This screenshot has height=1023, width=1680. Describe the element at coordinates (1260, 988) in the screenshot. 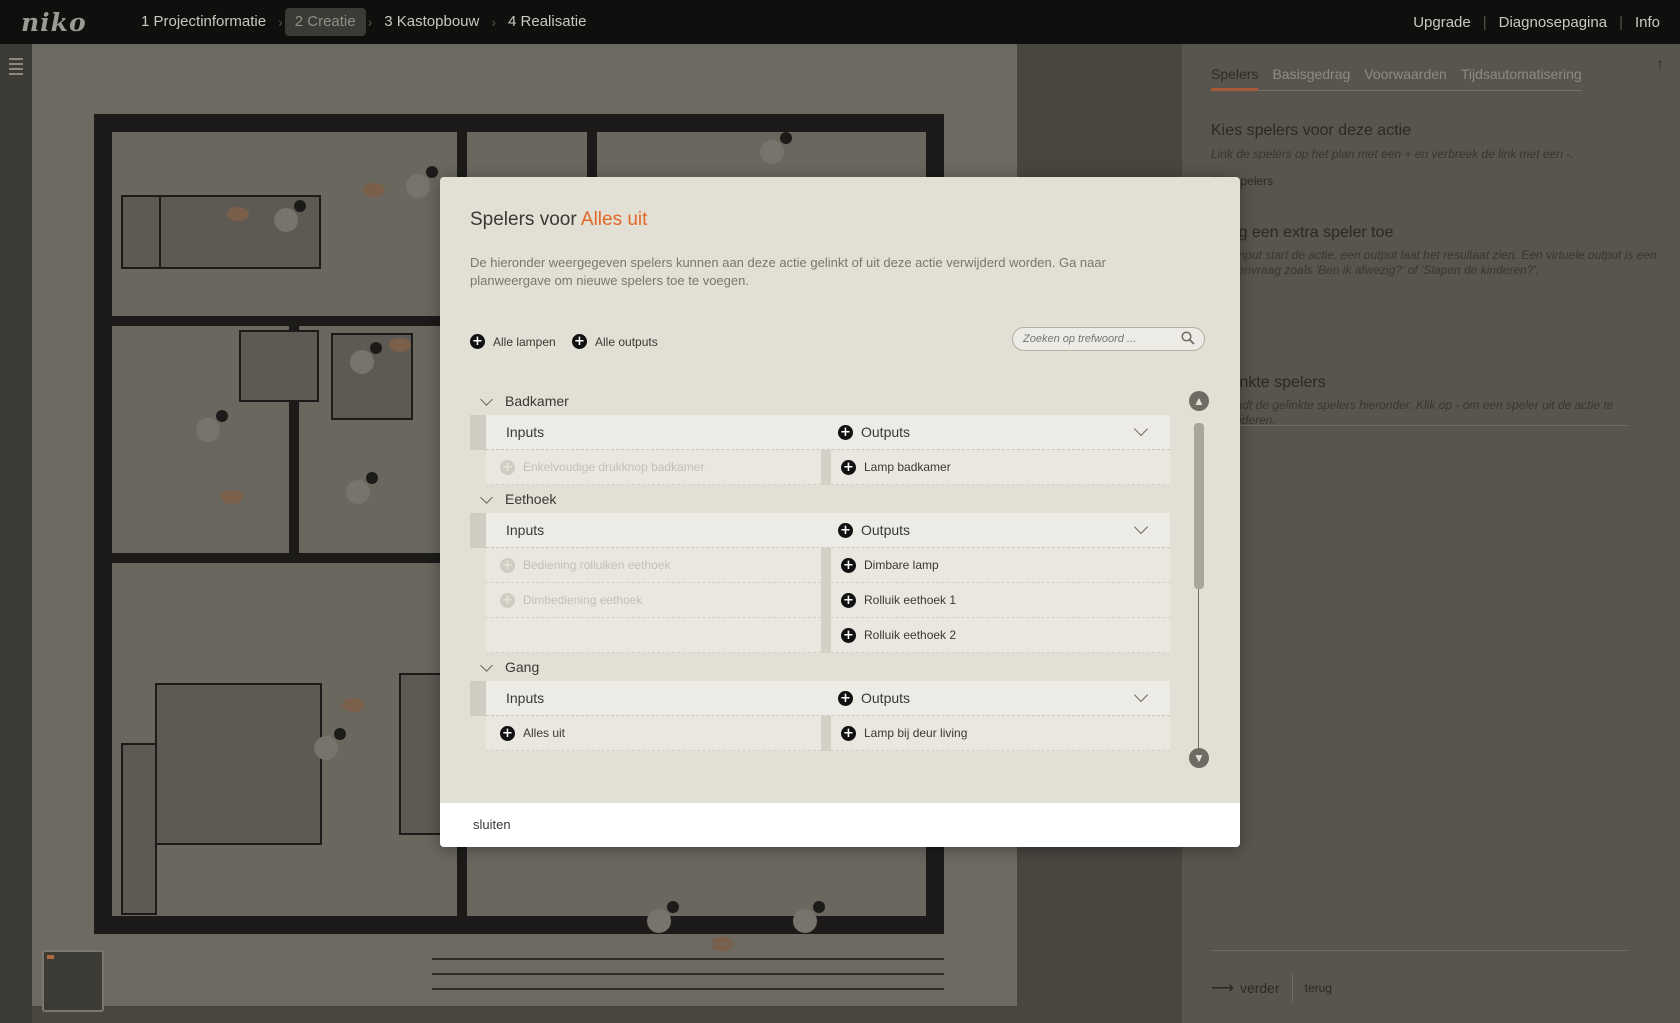

I see `next-button: verder` at that location.